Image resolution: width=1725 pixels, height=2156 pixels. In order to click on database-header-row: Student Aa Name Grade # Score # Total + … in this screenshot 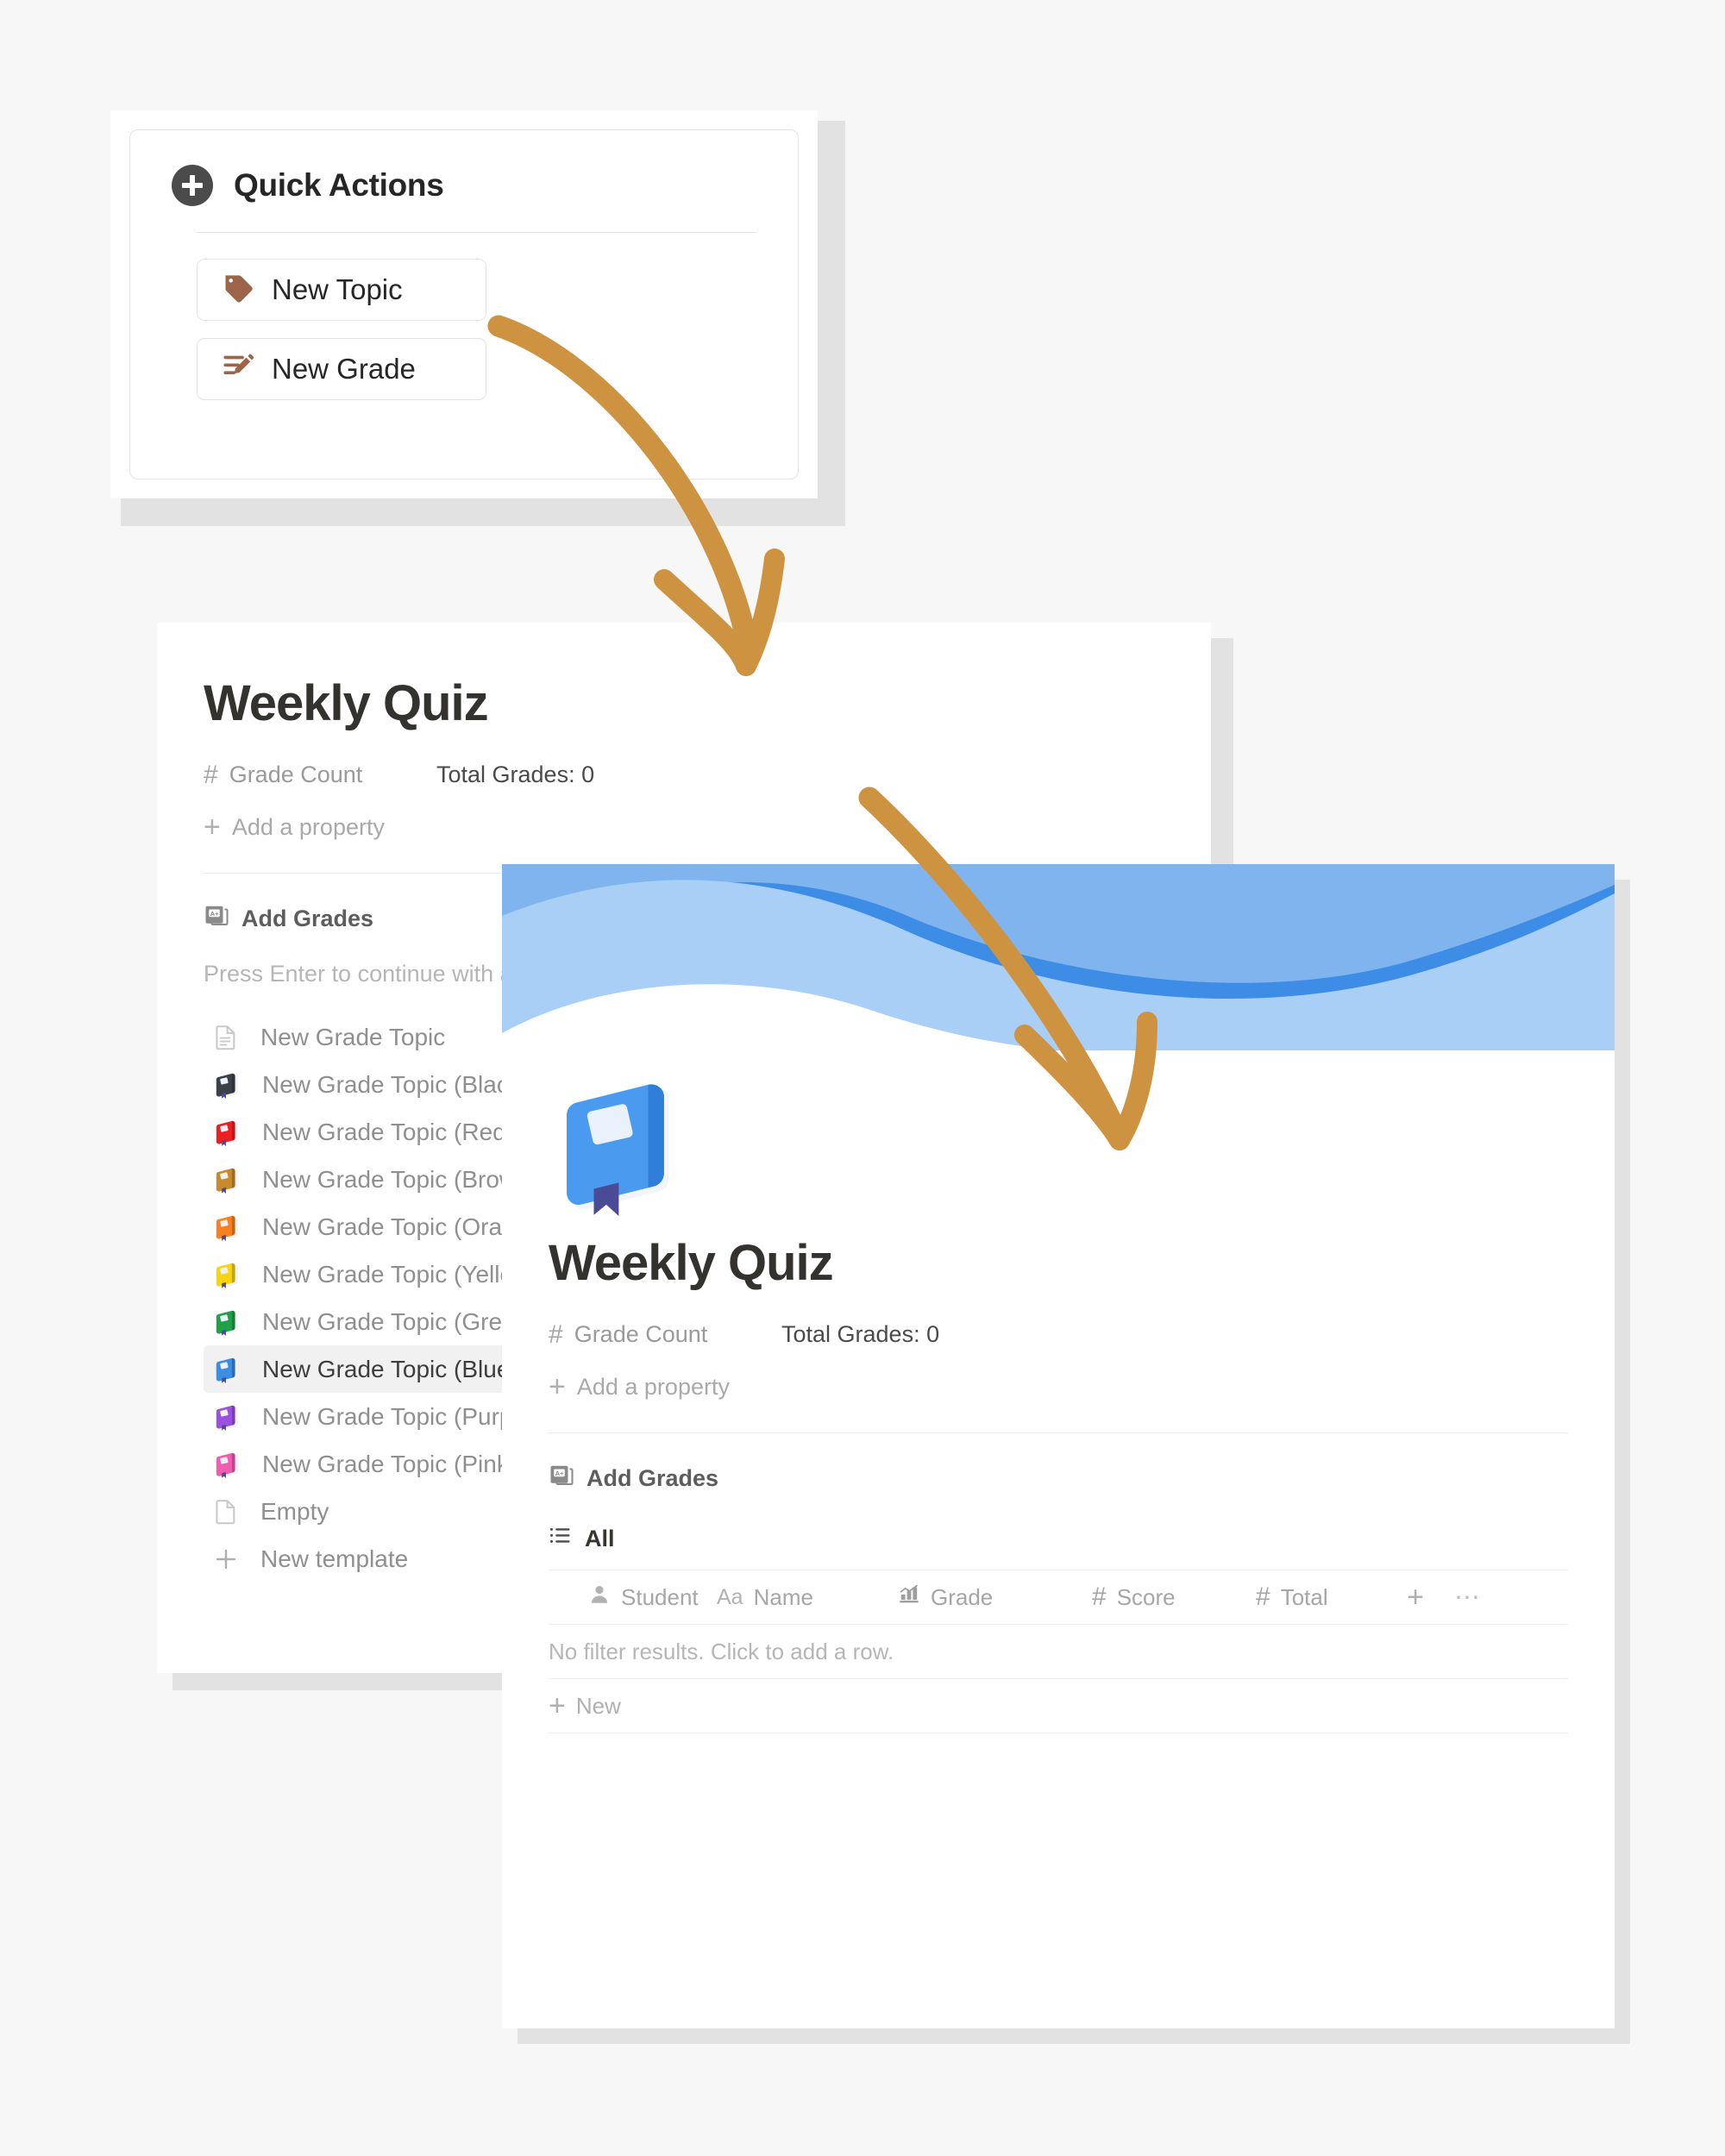, I will do `click(1082, 1597)`.